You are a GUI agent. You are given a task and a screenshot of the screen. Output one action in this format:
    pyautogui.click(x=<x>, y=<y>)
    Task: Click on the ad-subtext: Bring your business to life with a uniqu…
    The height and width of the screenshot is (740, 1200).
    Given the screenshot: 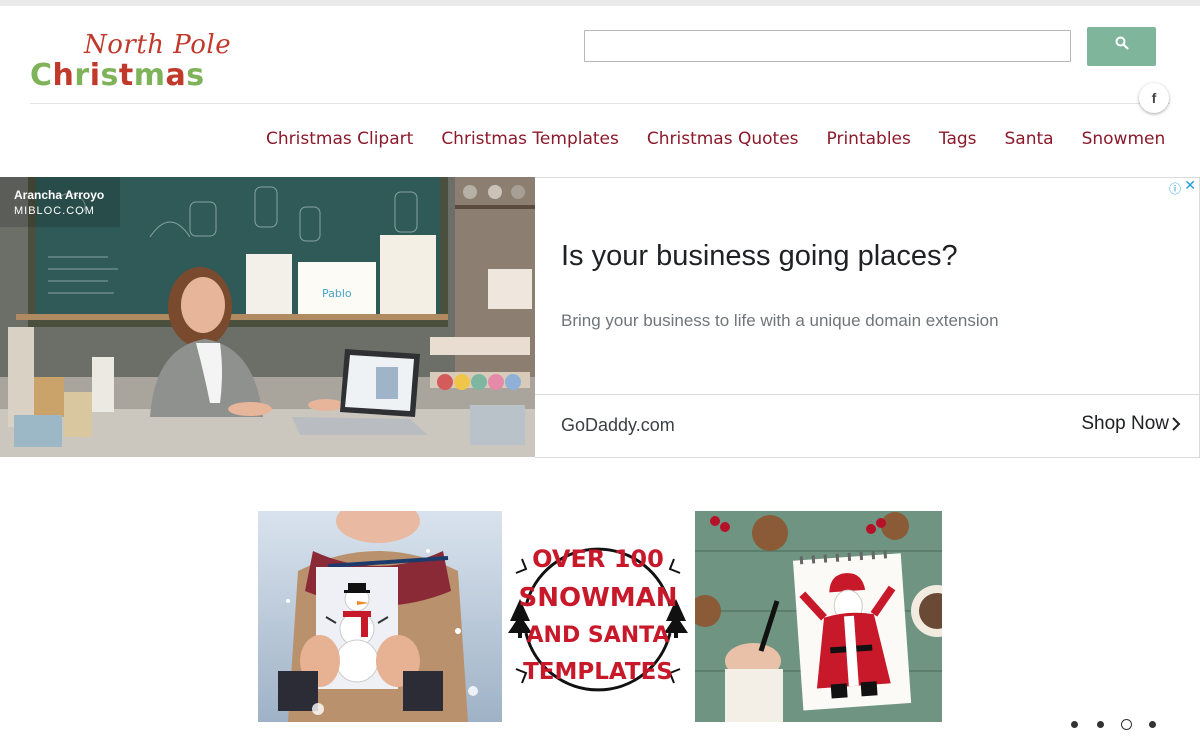 What is the action you would take?
    pyautogui.click(x=780, y=320)
    